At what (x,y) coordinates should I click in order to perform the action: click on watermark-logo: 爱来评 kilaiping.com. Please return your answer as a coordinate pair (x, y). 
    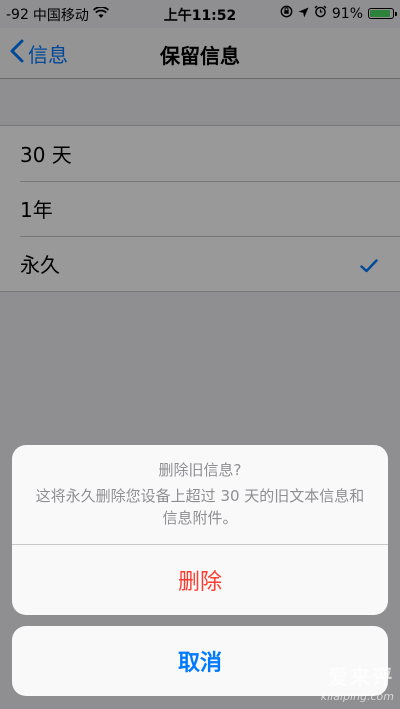
    Looking at the image, I should click on (357, 682).